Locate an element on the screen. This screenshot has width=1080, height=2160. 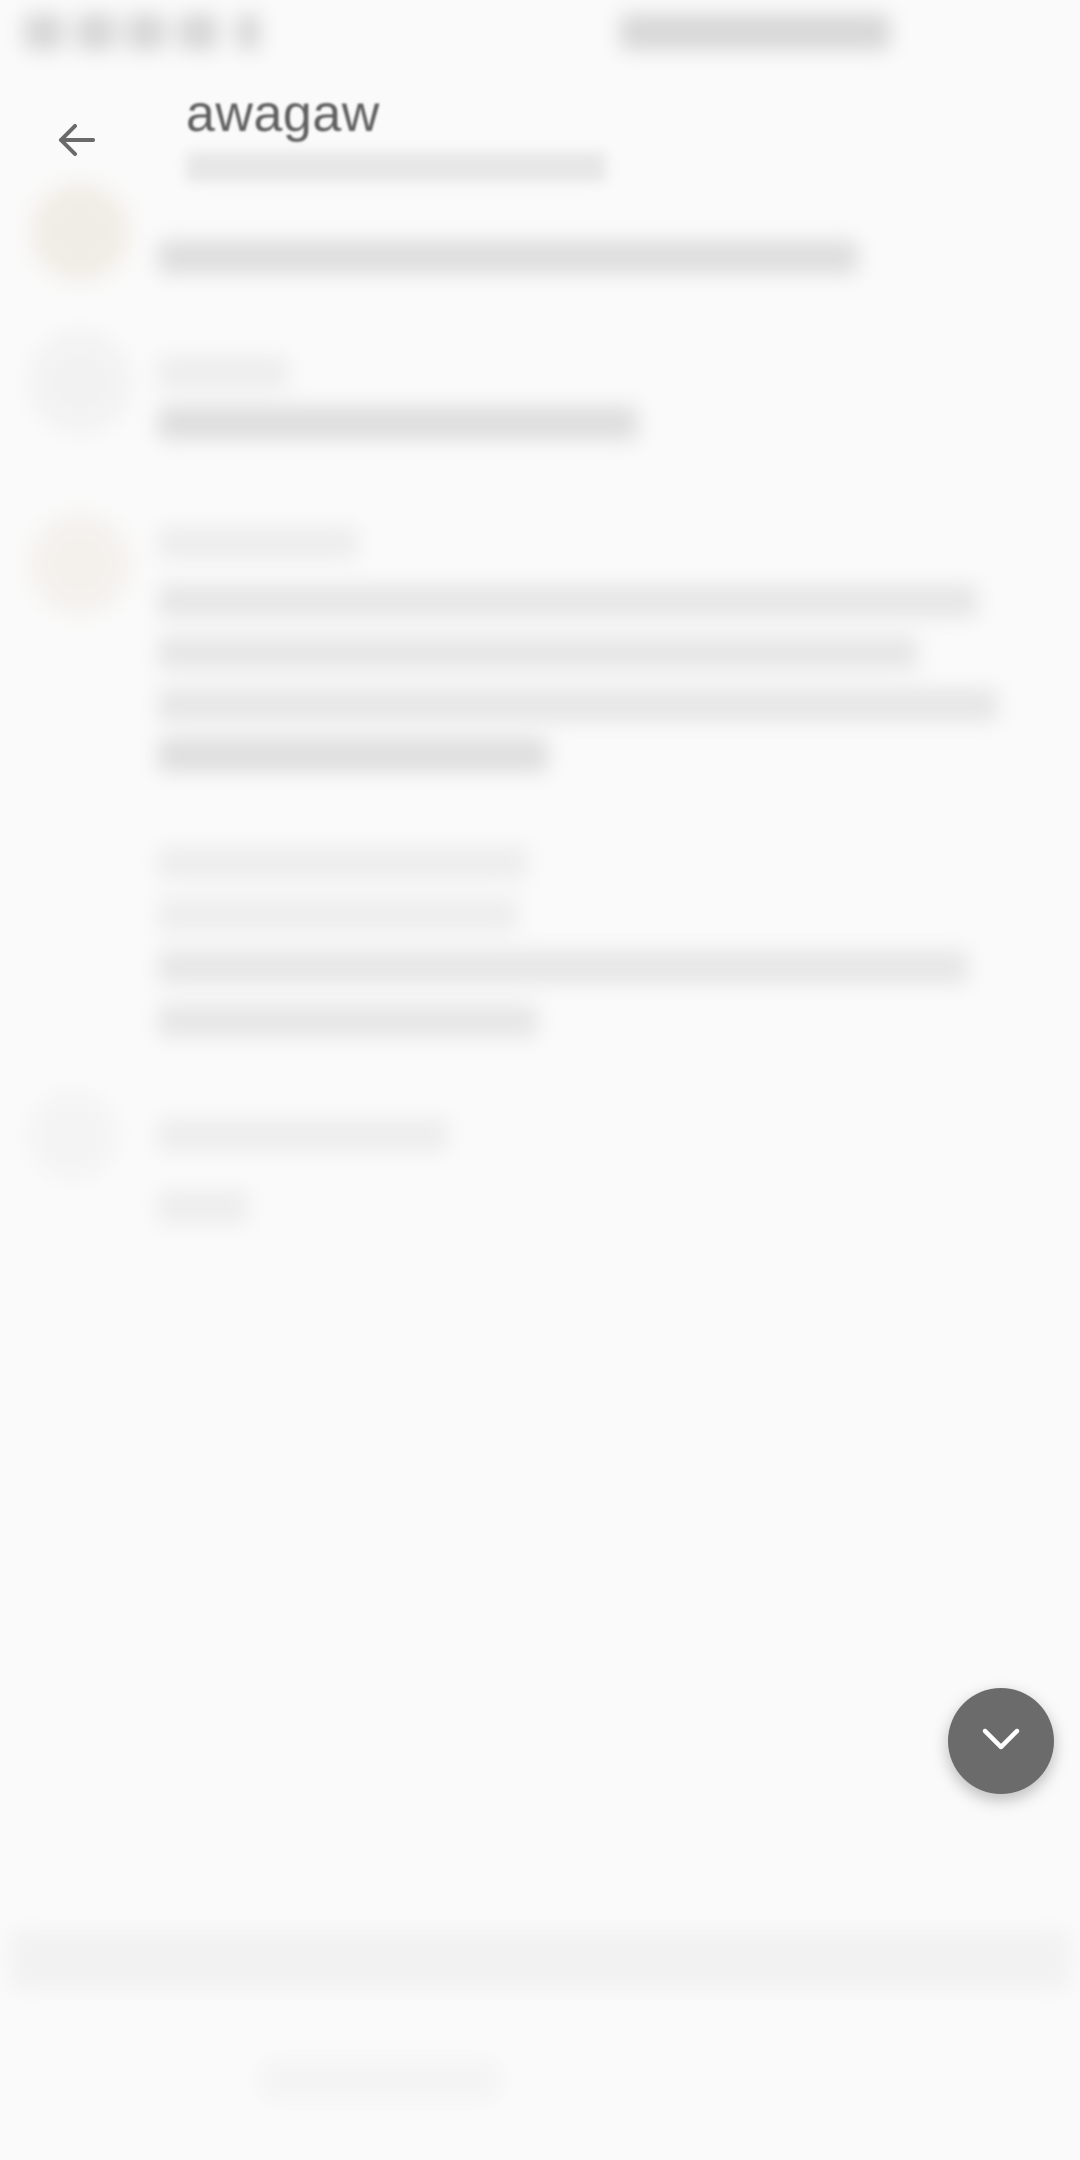
arrow-left-icon is located at coordinates (76, 142).